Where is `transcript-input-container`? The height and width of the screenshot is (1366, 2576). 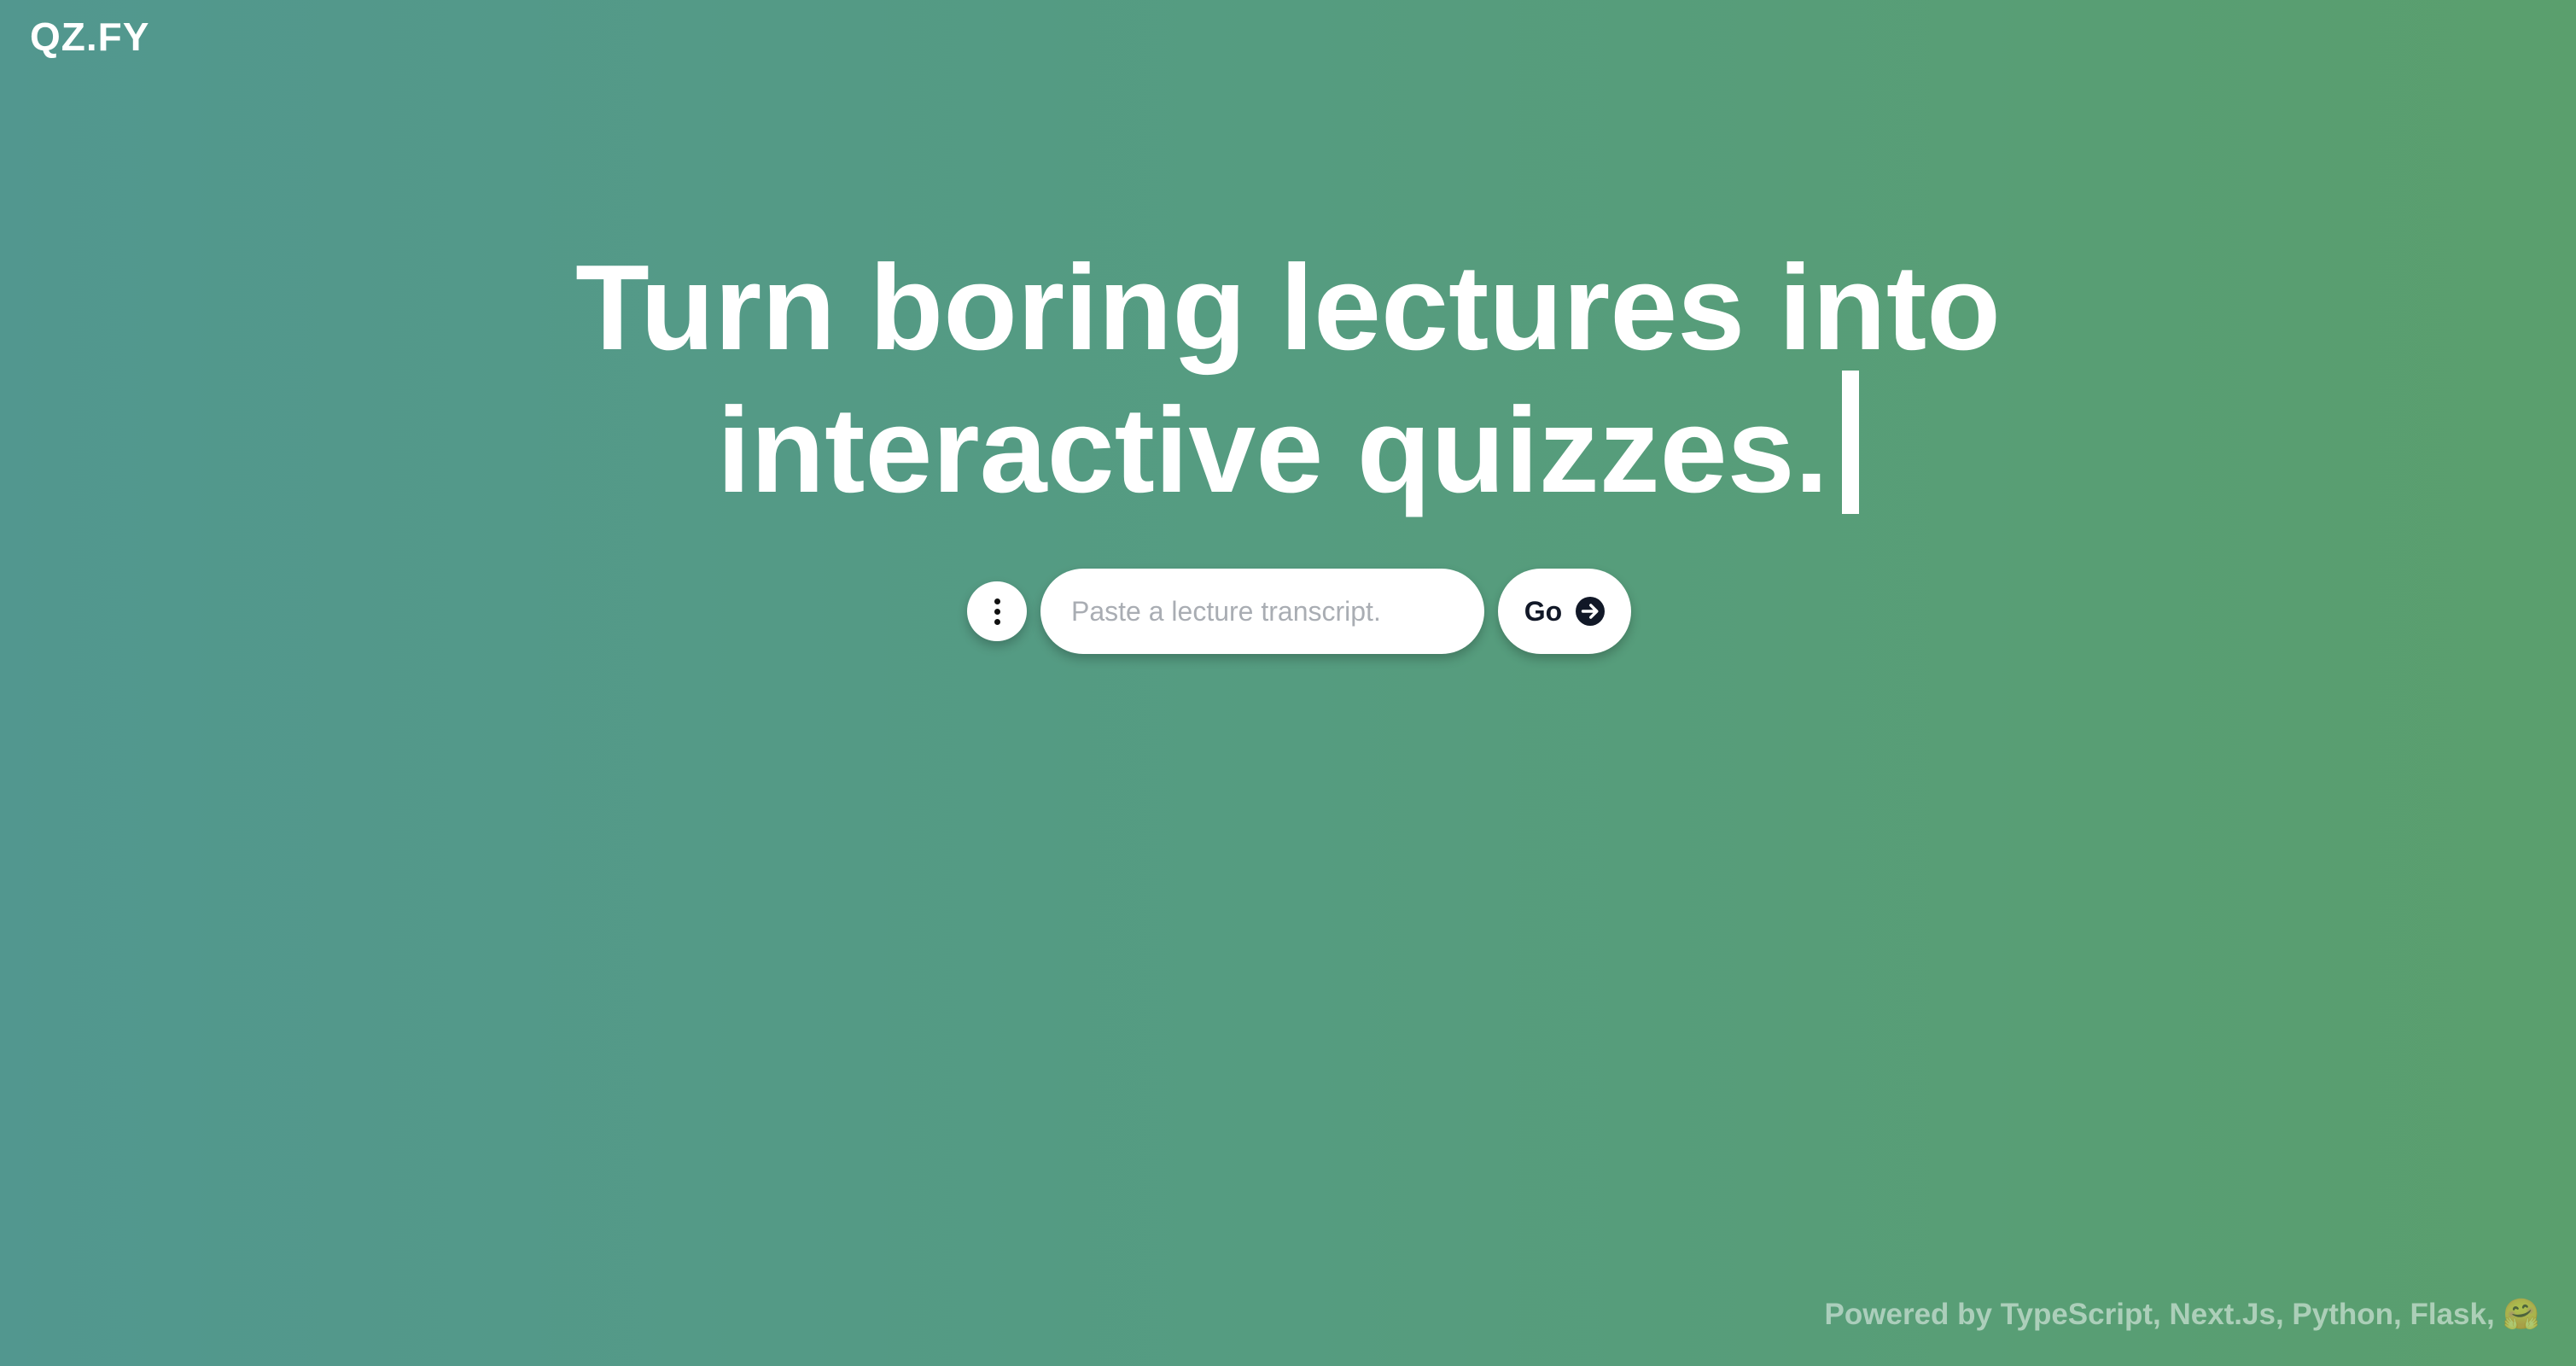 transcript-input-container is located at coordinates (1262, 611).